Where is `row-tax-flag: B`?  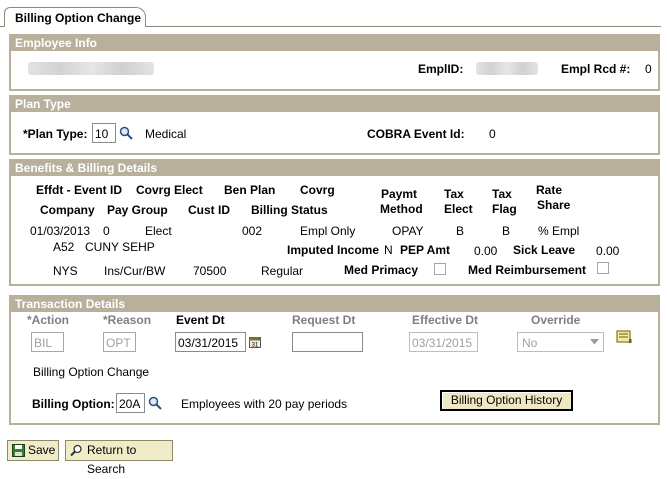 row-tax-flag: B is located at coordinates (506, 231).